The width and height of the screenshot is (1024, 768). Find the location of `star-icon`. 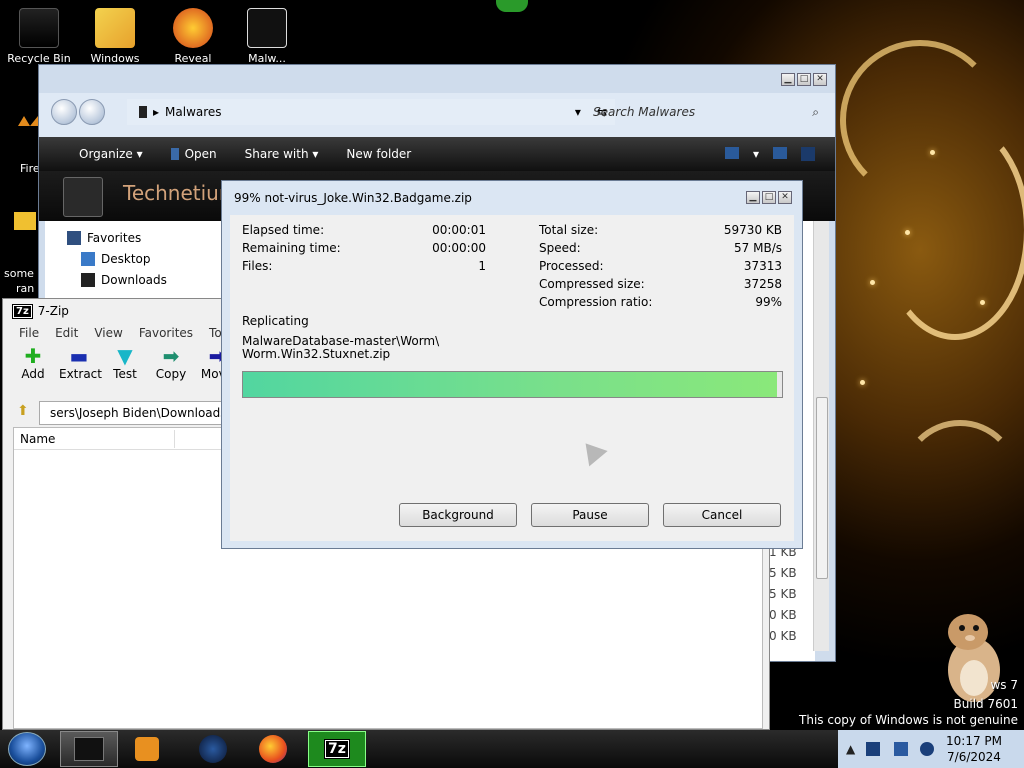

star-icon is located at coordinates (74, 238).